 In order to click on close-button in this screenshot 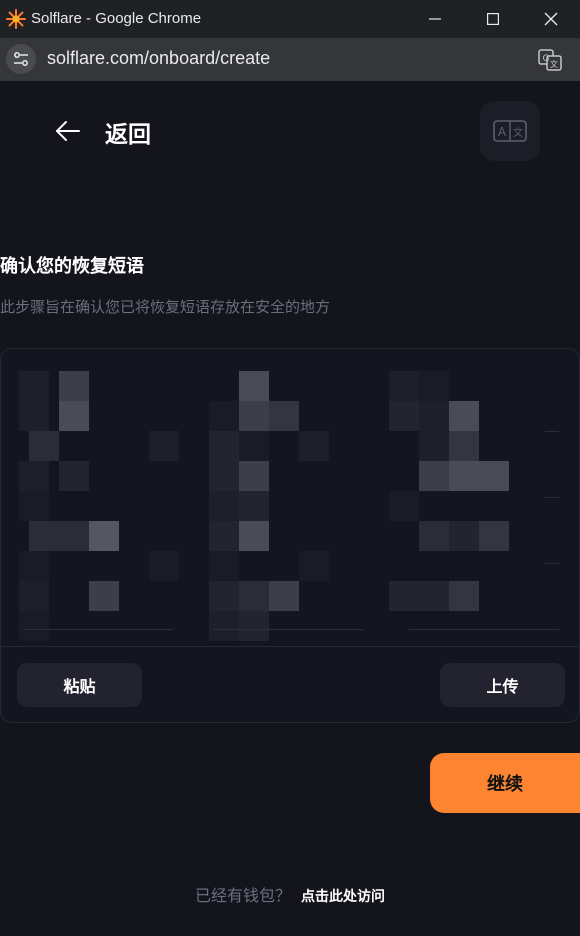, I will do `click(551, 19)`.